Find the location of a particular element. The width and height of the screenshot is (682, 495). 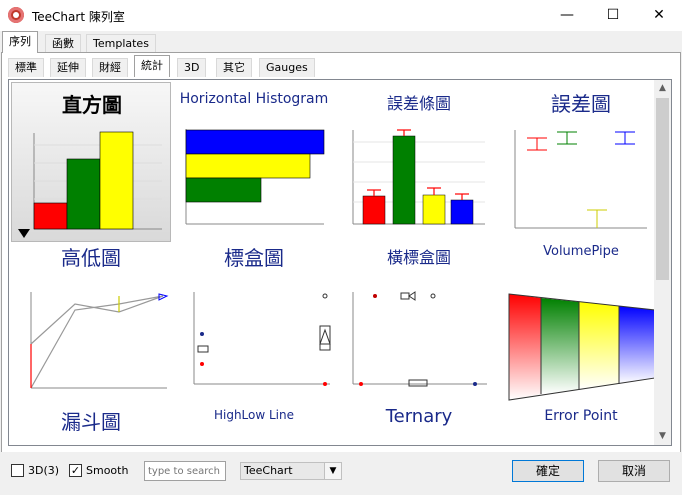

gallery-item-label: 漏斗圖 is located at coordinates (91, 422).